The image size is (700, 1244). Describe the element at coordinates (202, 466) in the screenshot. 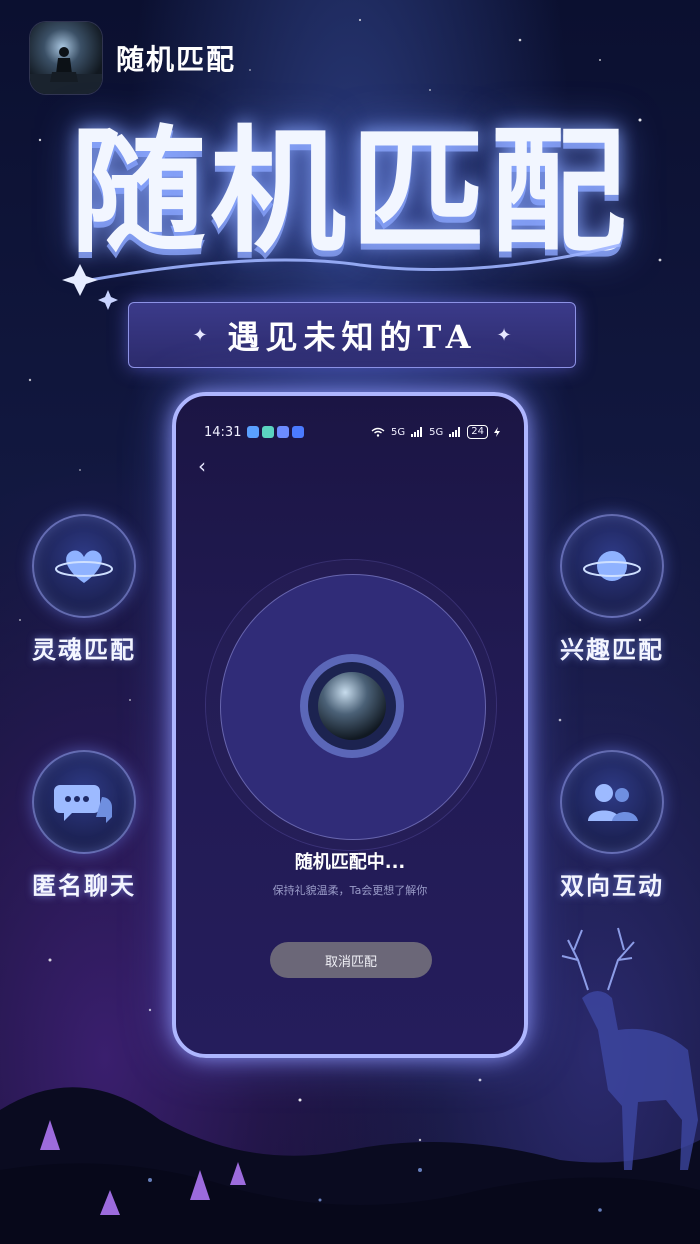

I see `back-button: ‹` at that location.